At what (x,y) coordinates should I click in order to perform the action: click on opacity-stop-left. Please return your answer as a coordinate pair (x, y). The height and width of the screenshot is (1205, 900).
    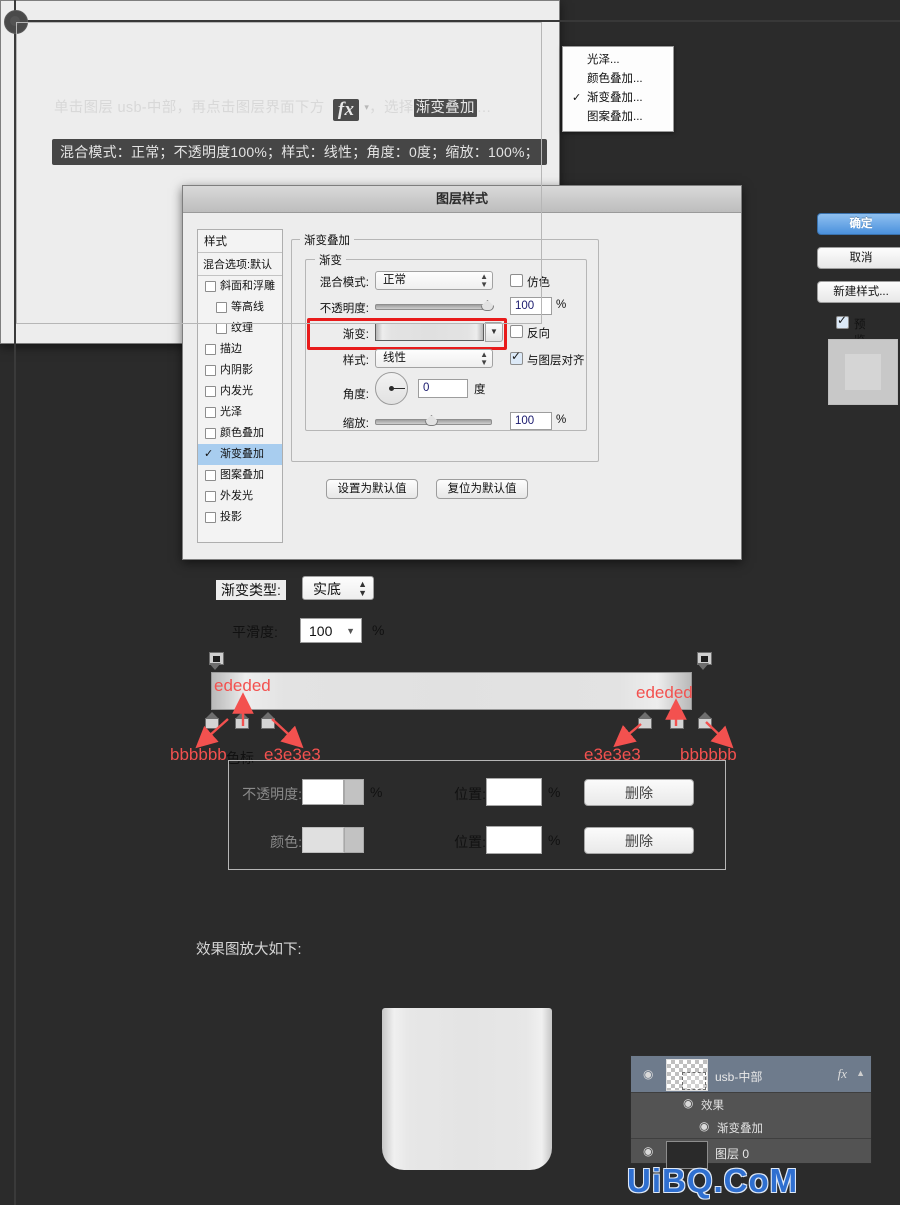
    Looking at the image, I should click on (216, 661).